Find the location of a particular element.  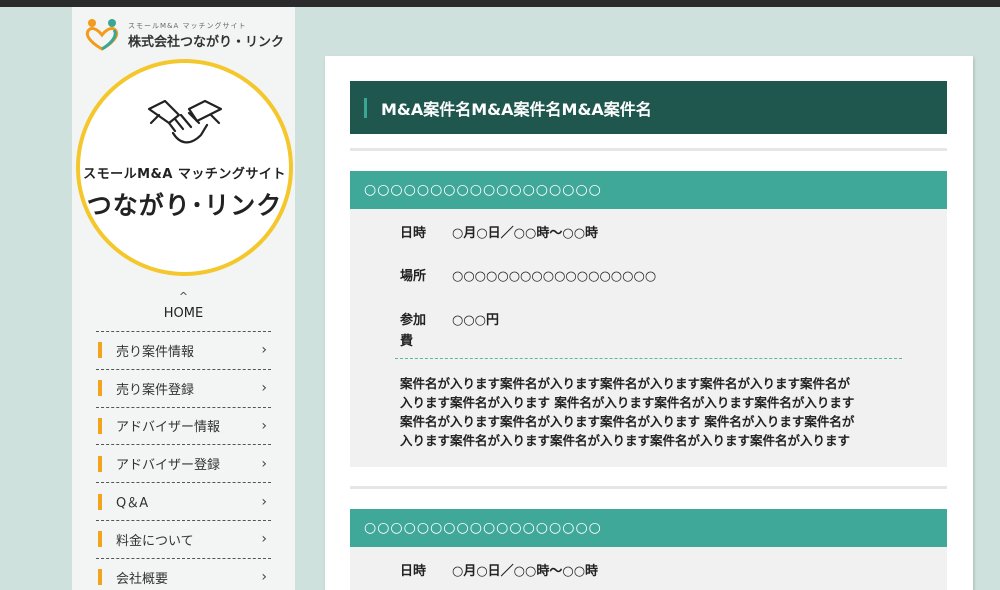

brand-header: スモールM&A マッチングサイト 株式会社つながり・リンク is located at coordinates (183, 35).